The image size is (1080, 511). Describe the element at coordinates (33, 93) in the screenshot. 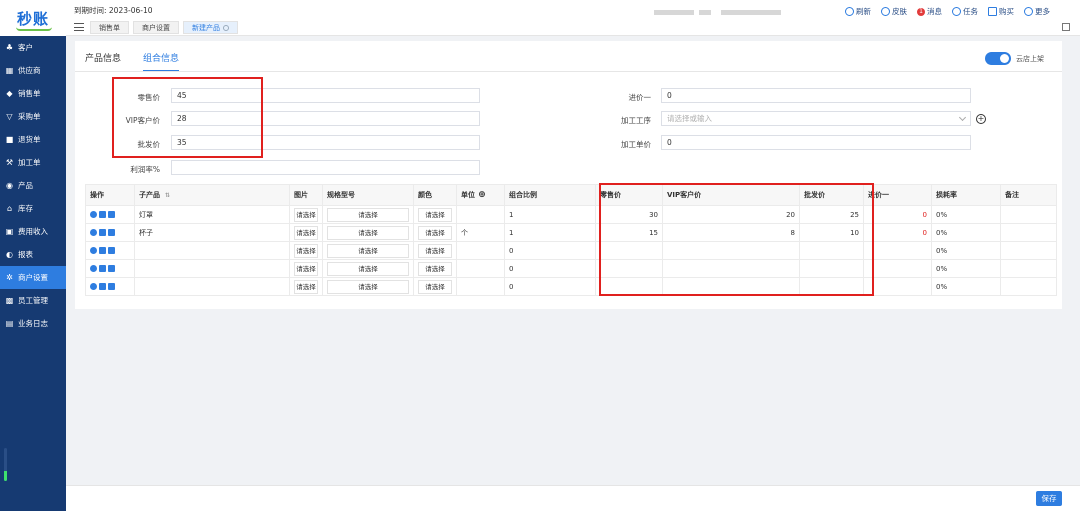

I see `sidebar-item: ◆ 销售单` at that location.